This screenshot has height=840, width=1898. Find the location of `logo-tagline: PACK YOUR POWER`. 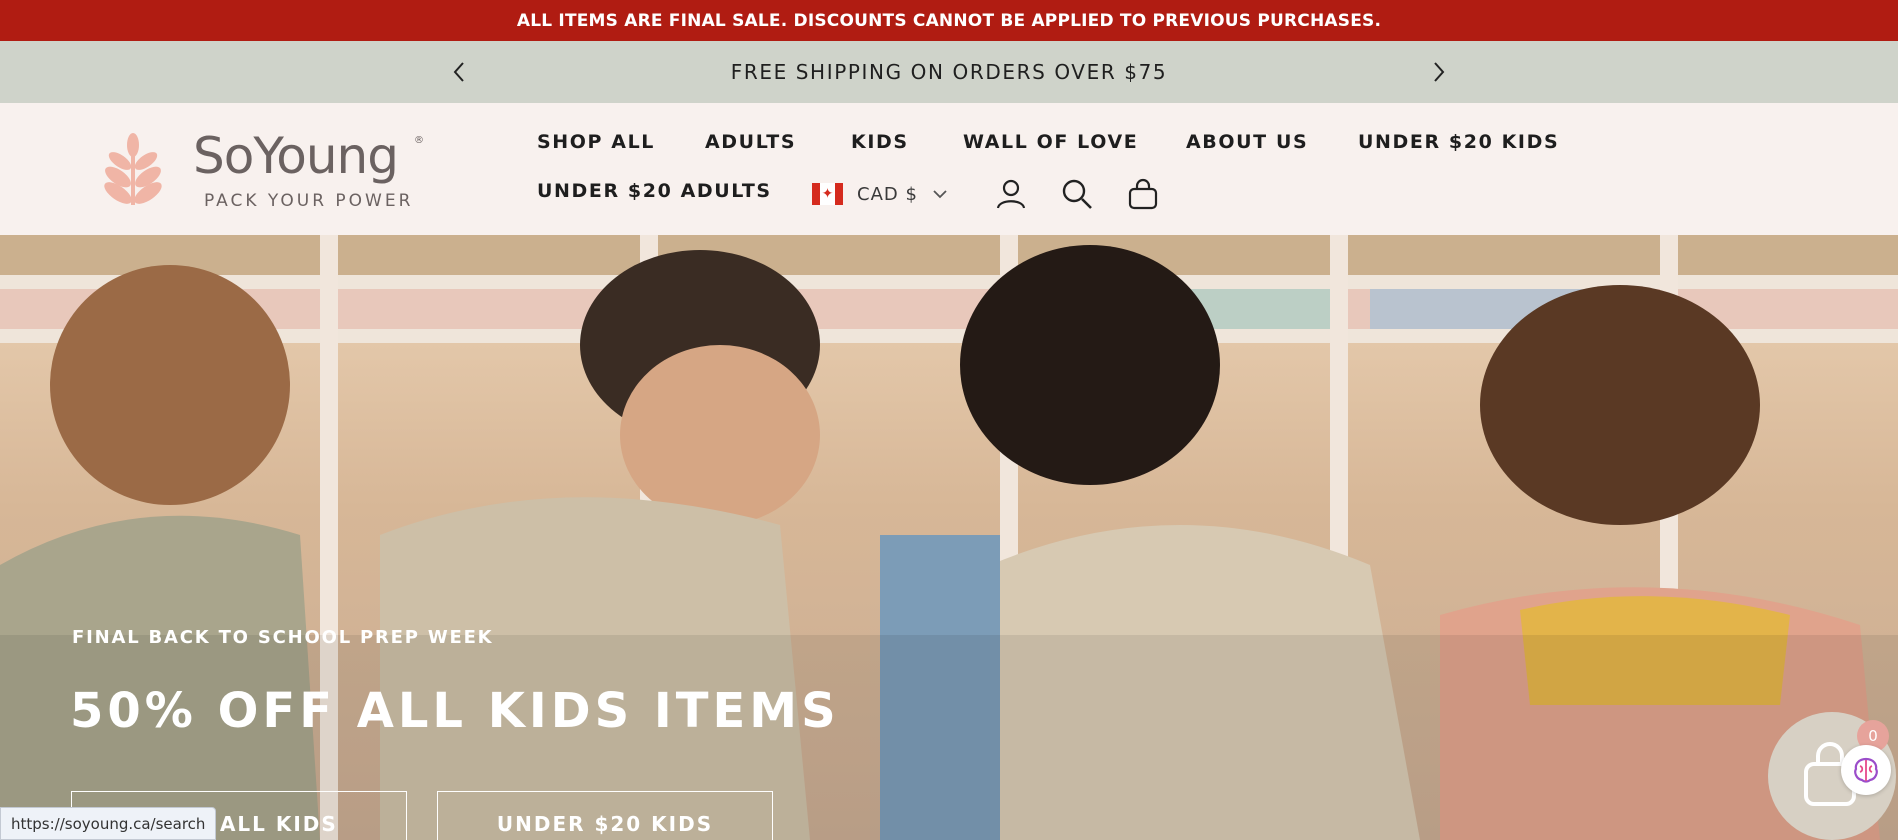

logo-tagline: PACK YOUR POWER is located at coordinates (309, 201).